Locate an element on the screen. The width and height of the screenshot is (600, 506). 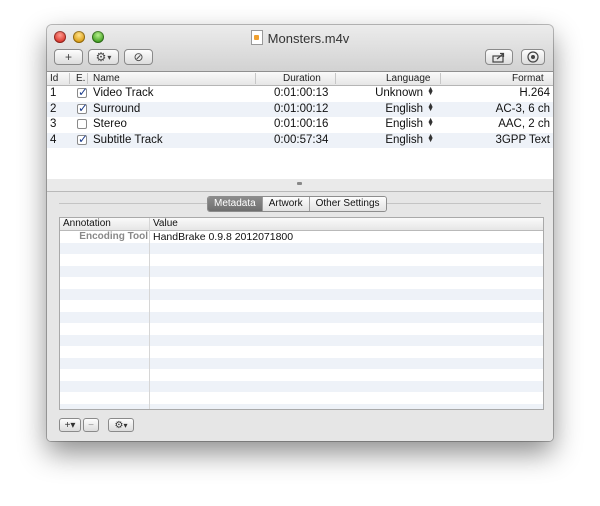
add-menu-label: +▾ is located at coordinates (70, 425).